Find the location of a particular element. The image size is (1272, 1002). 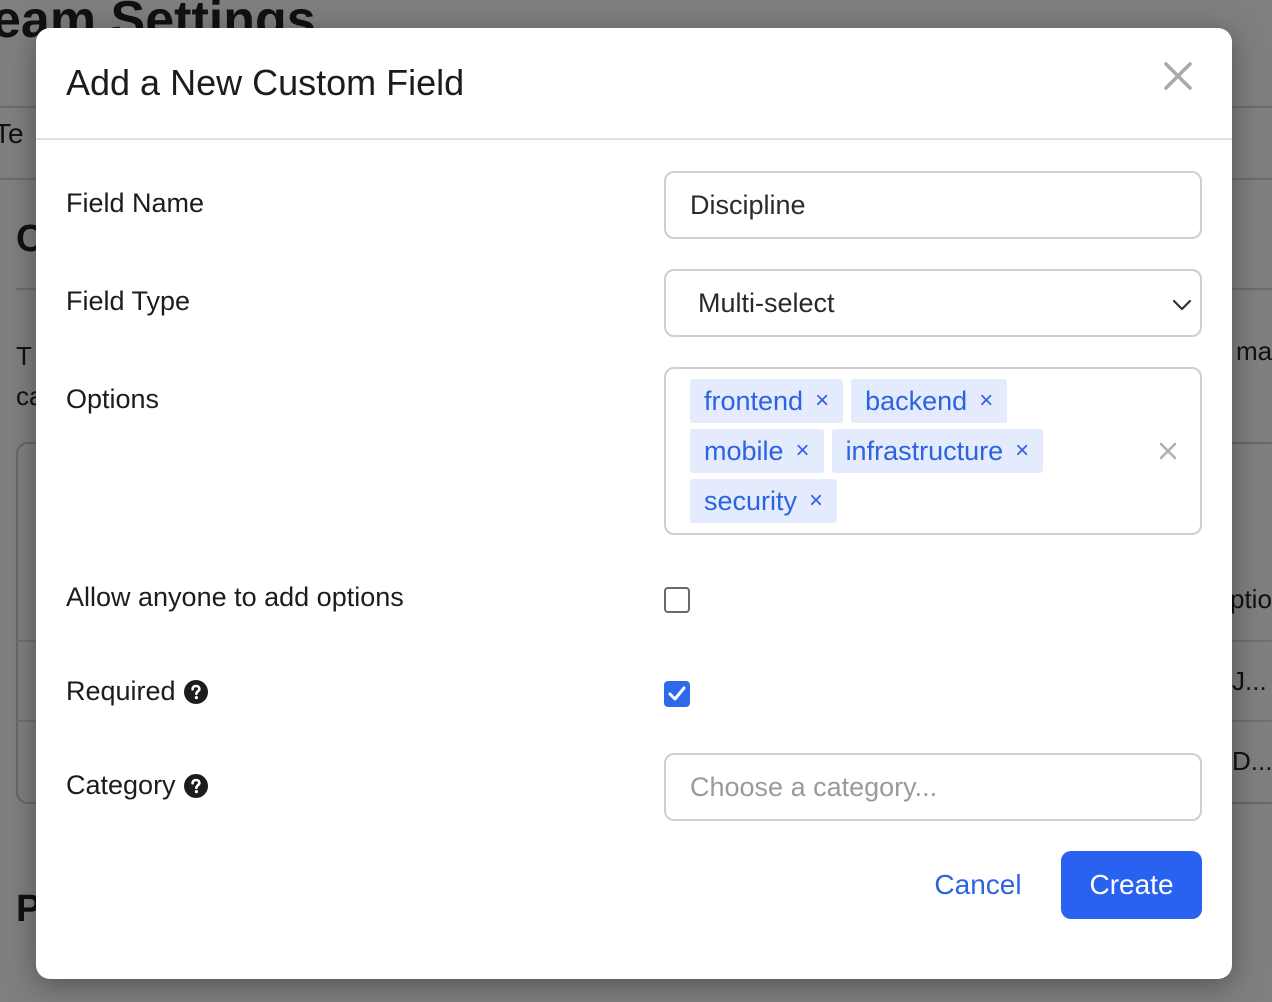

category-label: Category is located at coordinates (137, 785).